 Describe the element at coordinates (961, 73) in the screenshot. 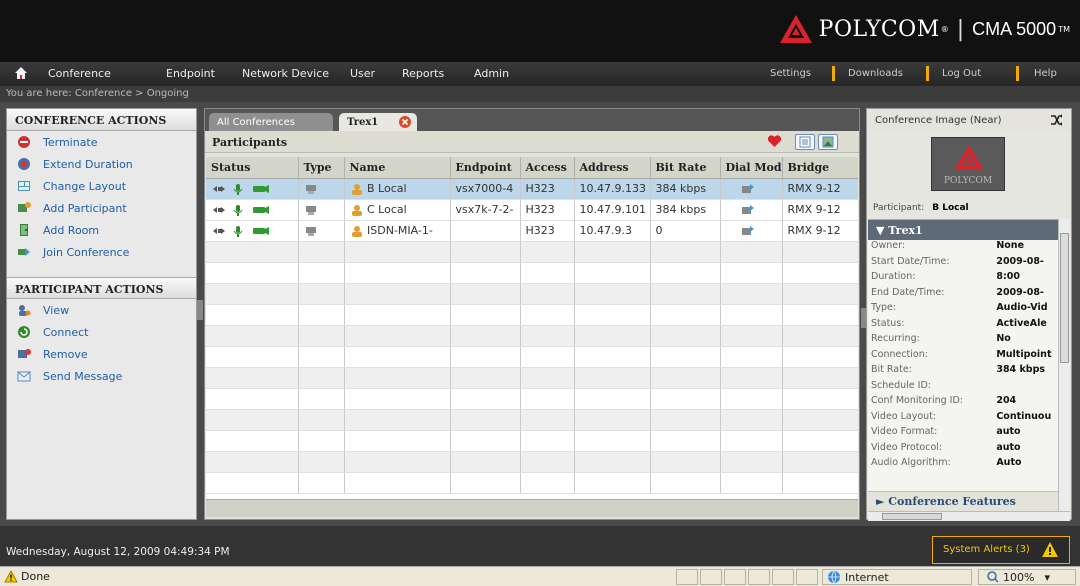

I see `nav-logout: Log Out` at that location.